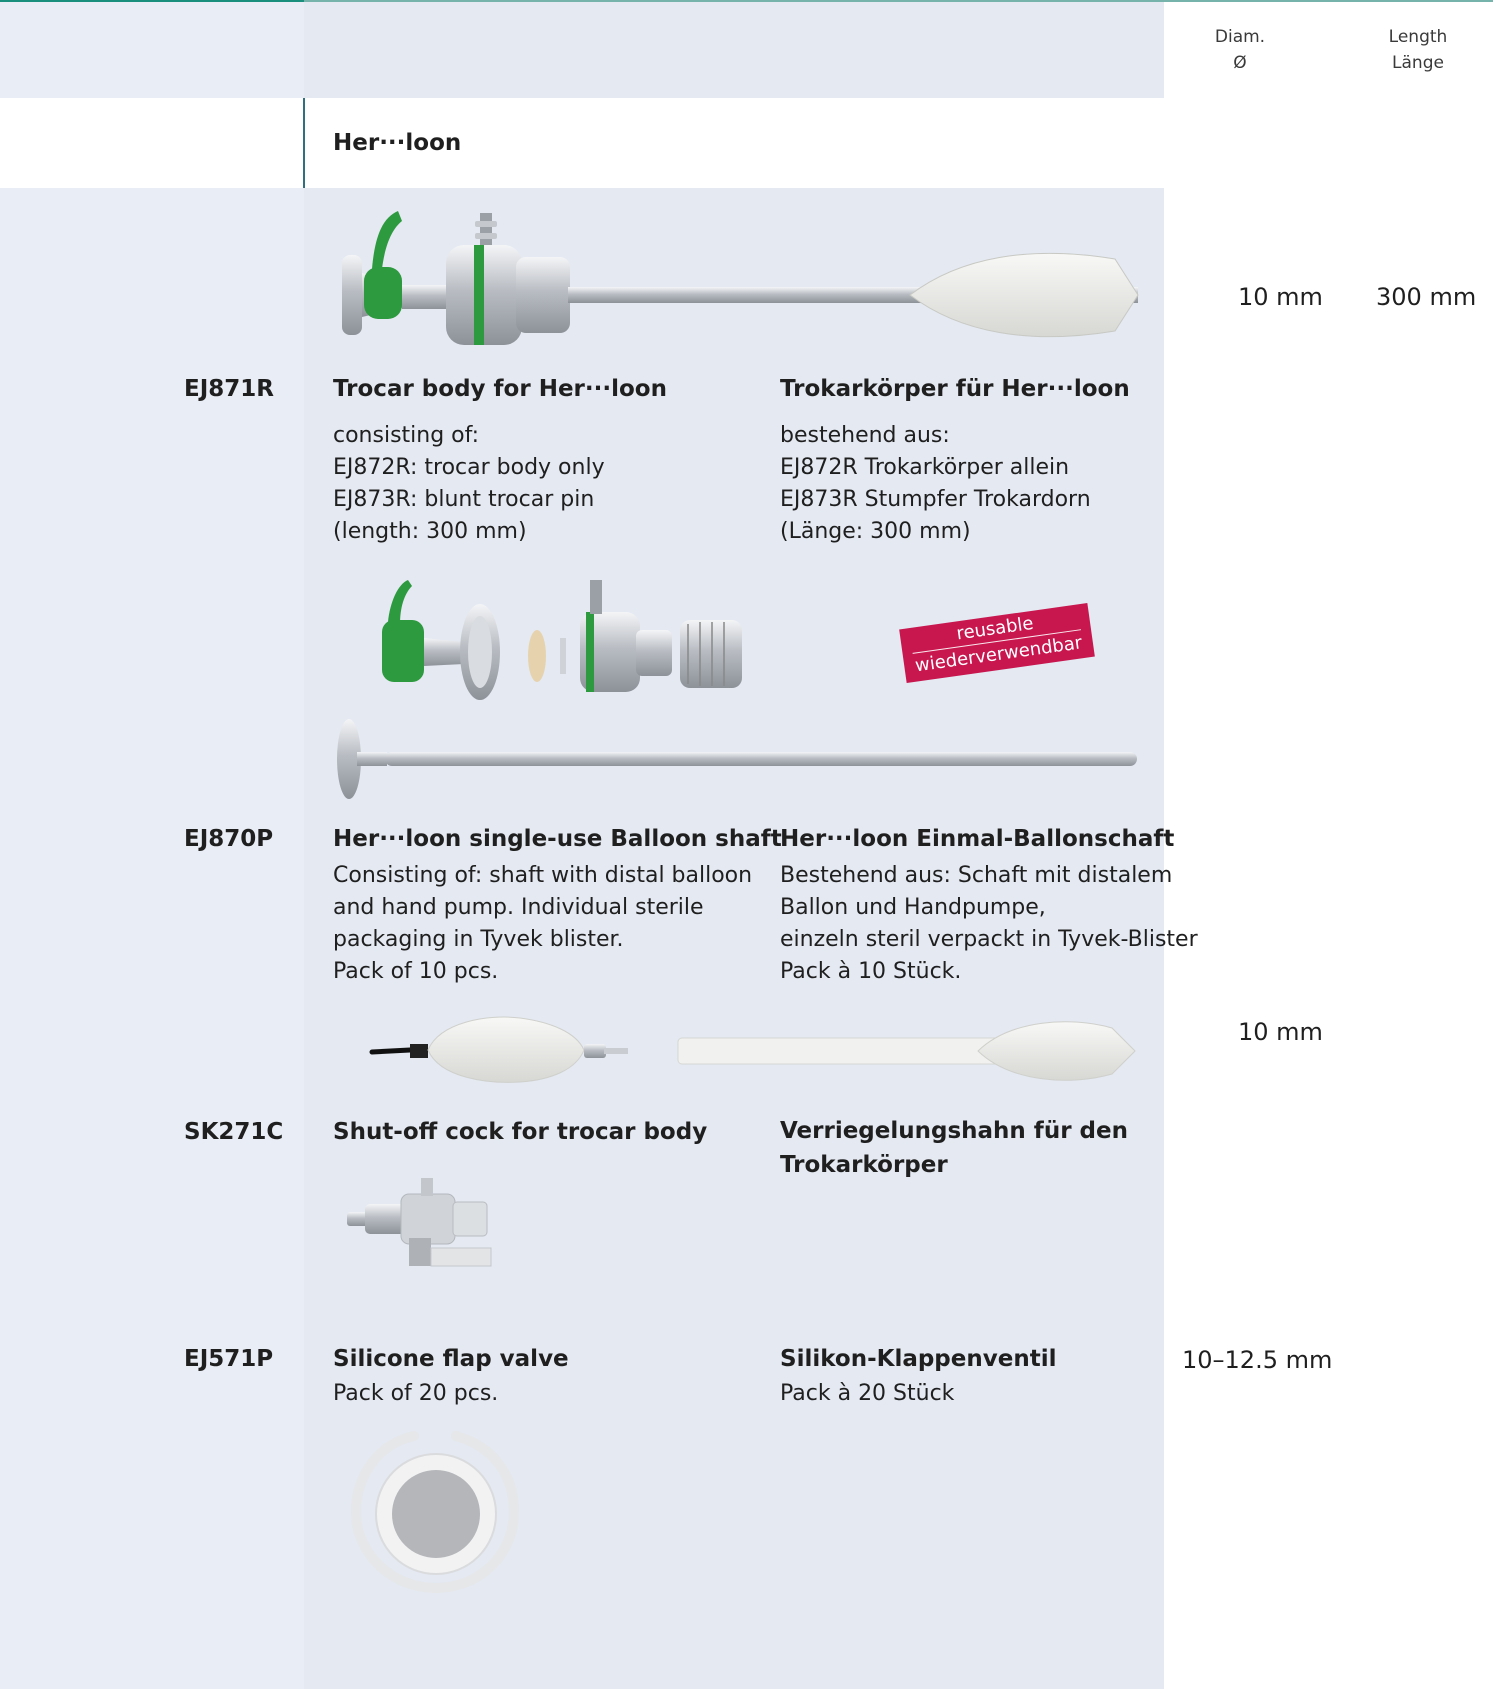 This screenshot has height=1689, width=1493. I want to click on title-line: Verriegelungshahn für den, so click(954, 1131).